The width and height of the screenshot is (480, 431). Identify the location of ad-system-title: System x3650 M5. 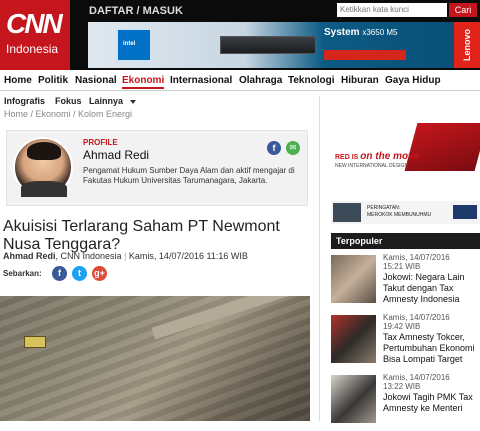
(361, 32).